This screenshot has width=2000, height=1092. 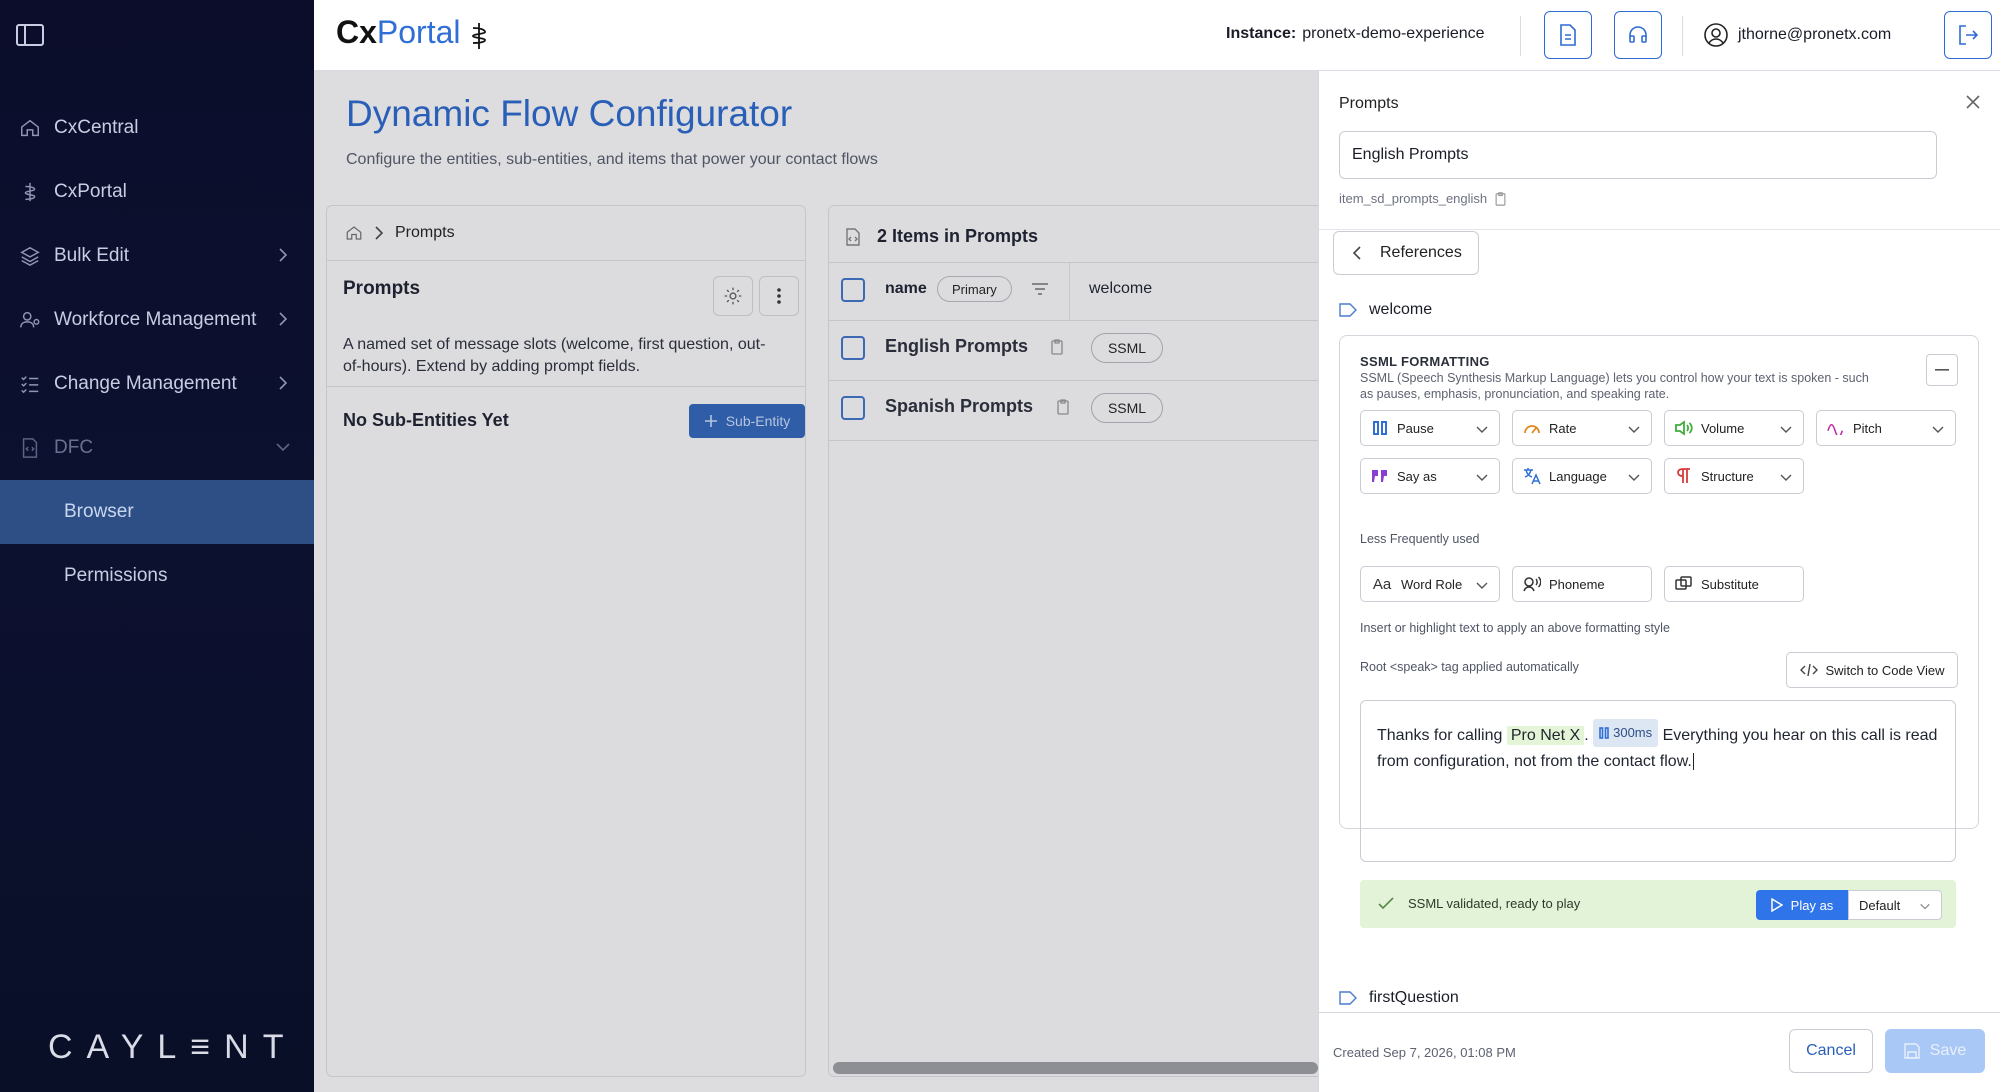 I want to click on break-tag: 300ms, so click(x=1626, y=733).